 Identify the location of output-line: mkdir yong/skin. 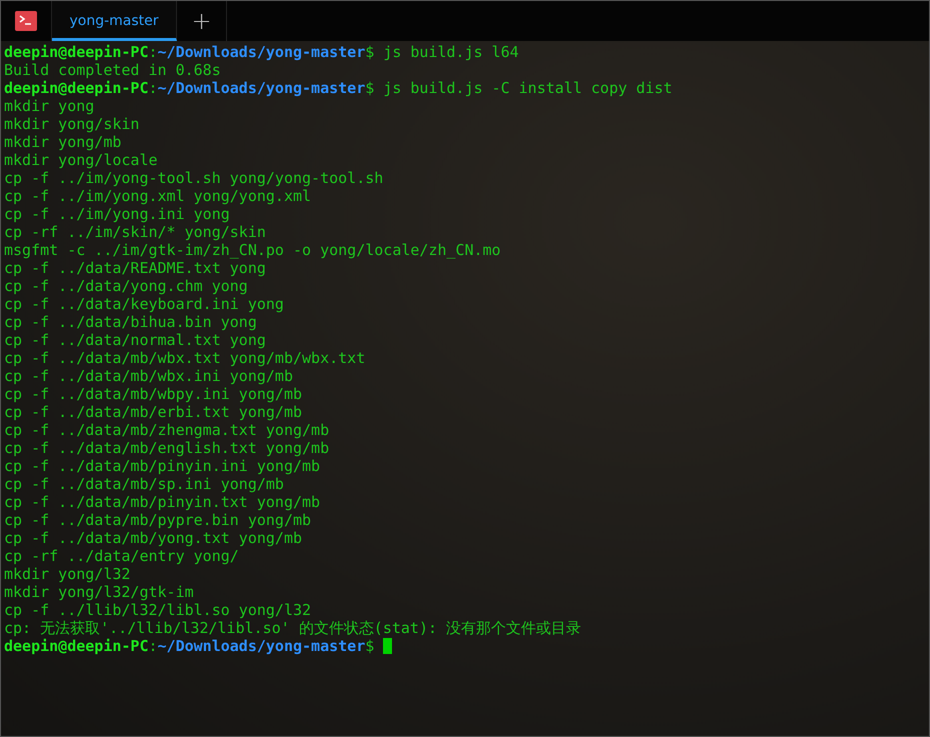
(72, 124).